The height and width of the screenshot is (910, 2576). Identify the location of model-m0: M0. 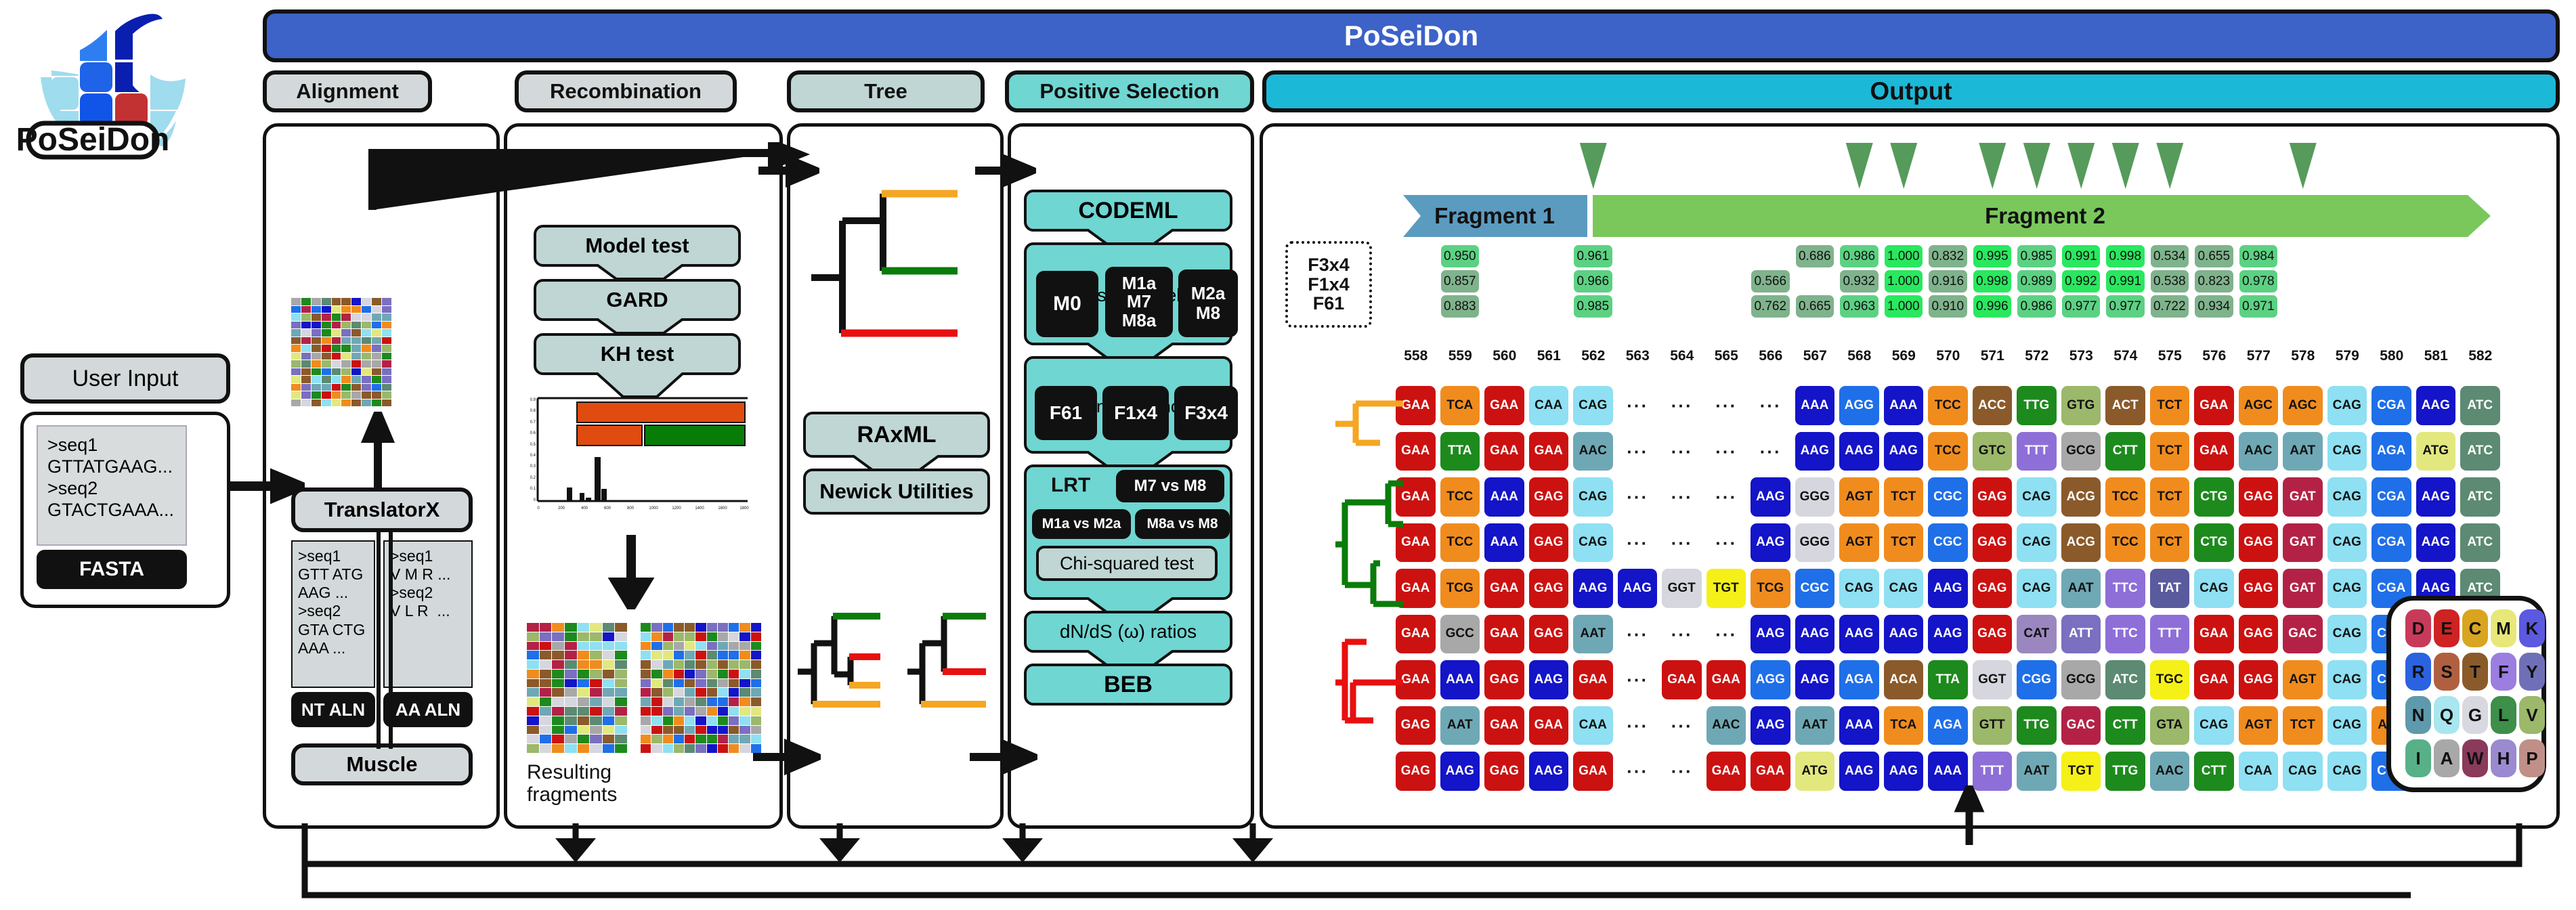
(1067, 304).